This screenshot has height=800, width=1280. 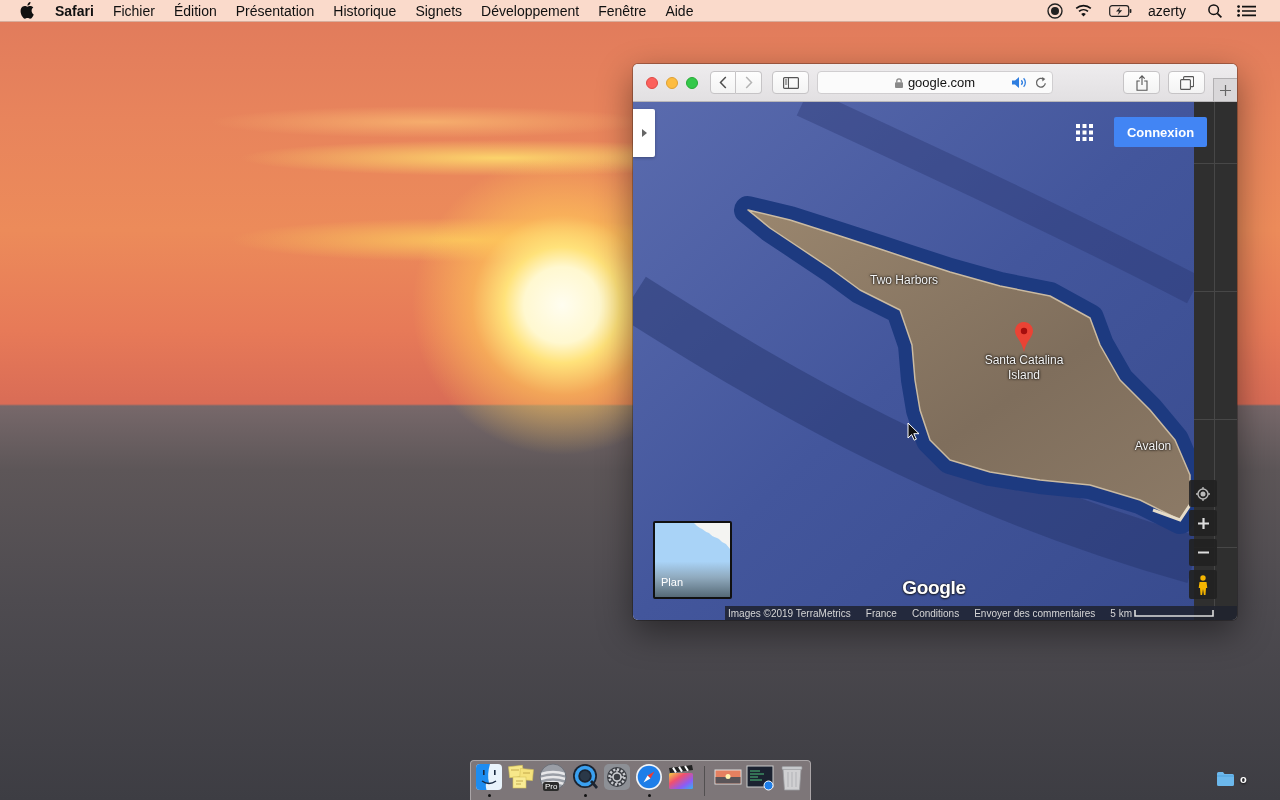 I want to click on street-view-button, so click(x=1203, y=584).